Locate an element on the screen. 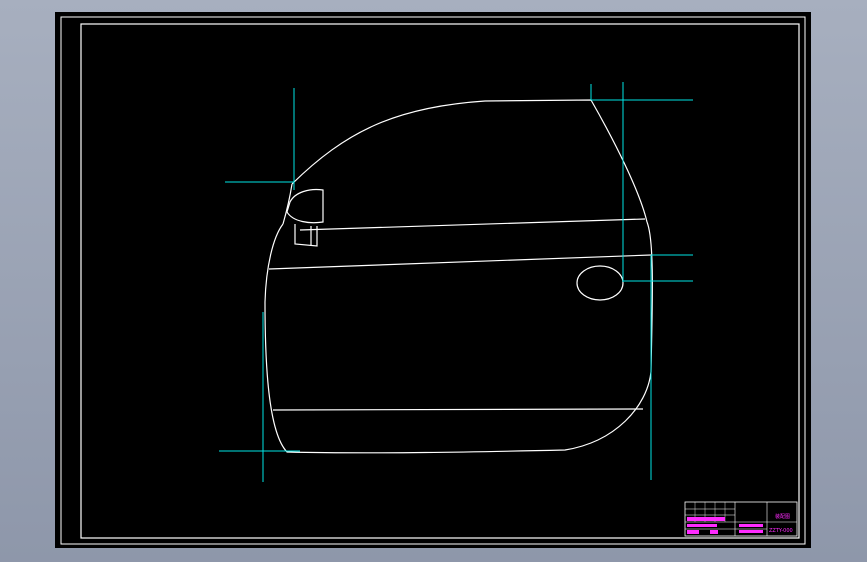 Image resolution: width=867 pixels, height=562 pixels. title-block: 装配图 ZZTY-000 is located at coordinates (741, 519).